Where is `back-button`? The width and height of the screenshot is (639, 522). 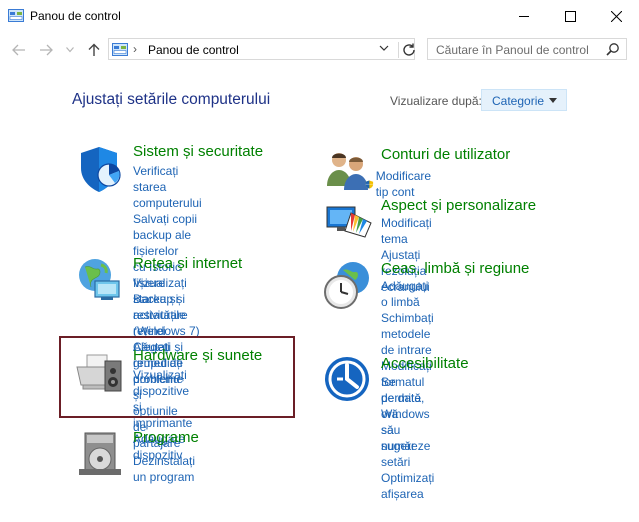 back-button is located at coordinates (19, 50).